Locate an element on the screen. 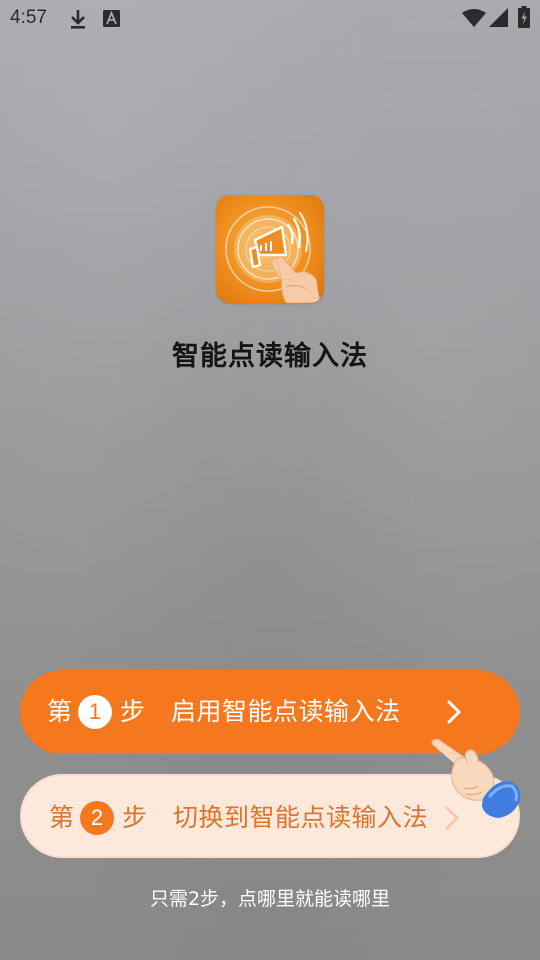 The height and width of the screenshot is (960, 540). wifi-icon is located at coordinates (474, 18).